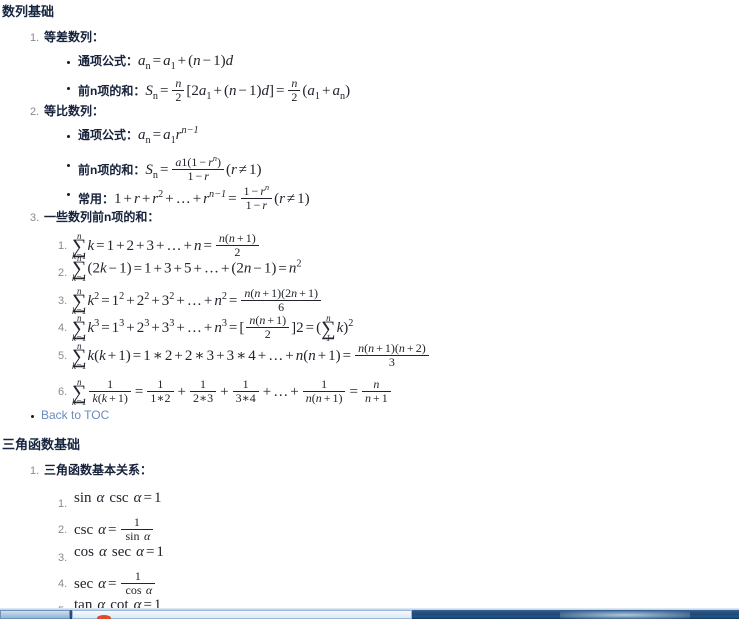 This screenshot has width=739, height=619. Describe the element at coordinates (75, 415) in the screenshot. I see `back-to-toc-link: Back to TOC` at that location.